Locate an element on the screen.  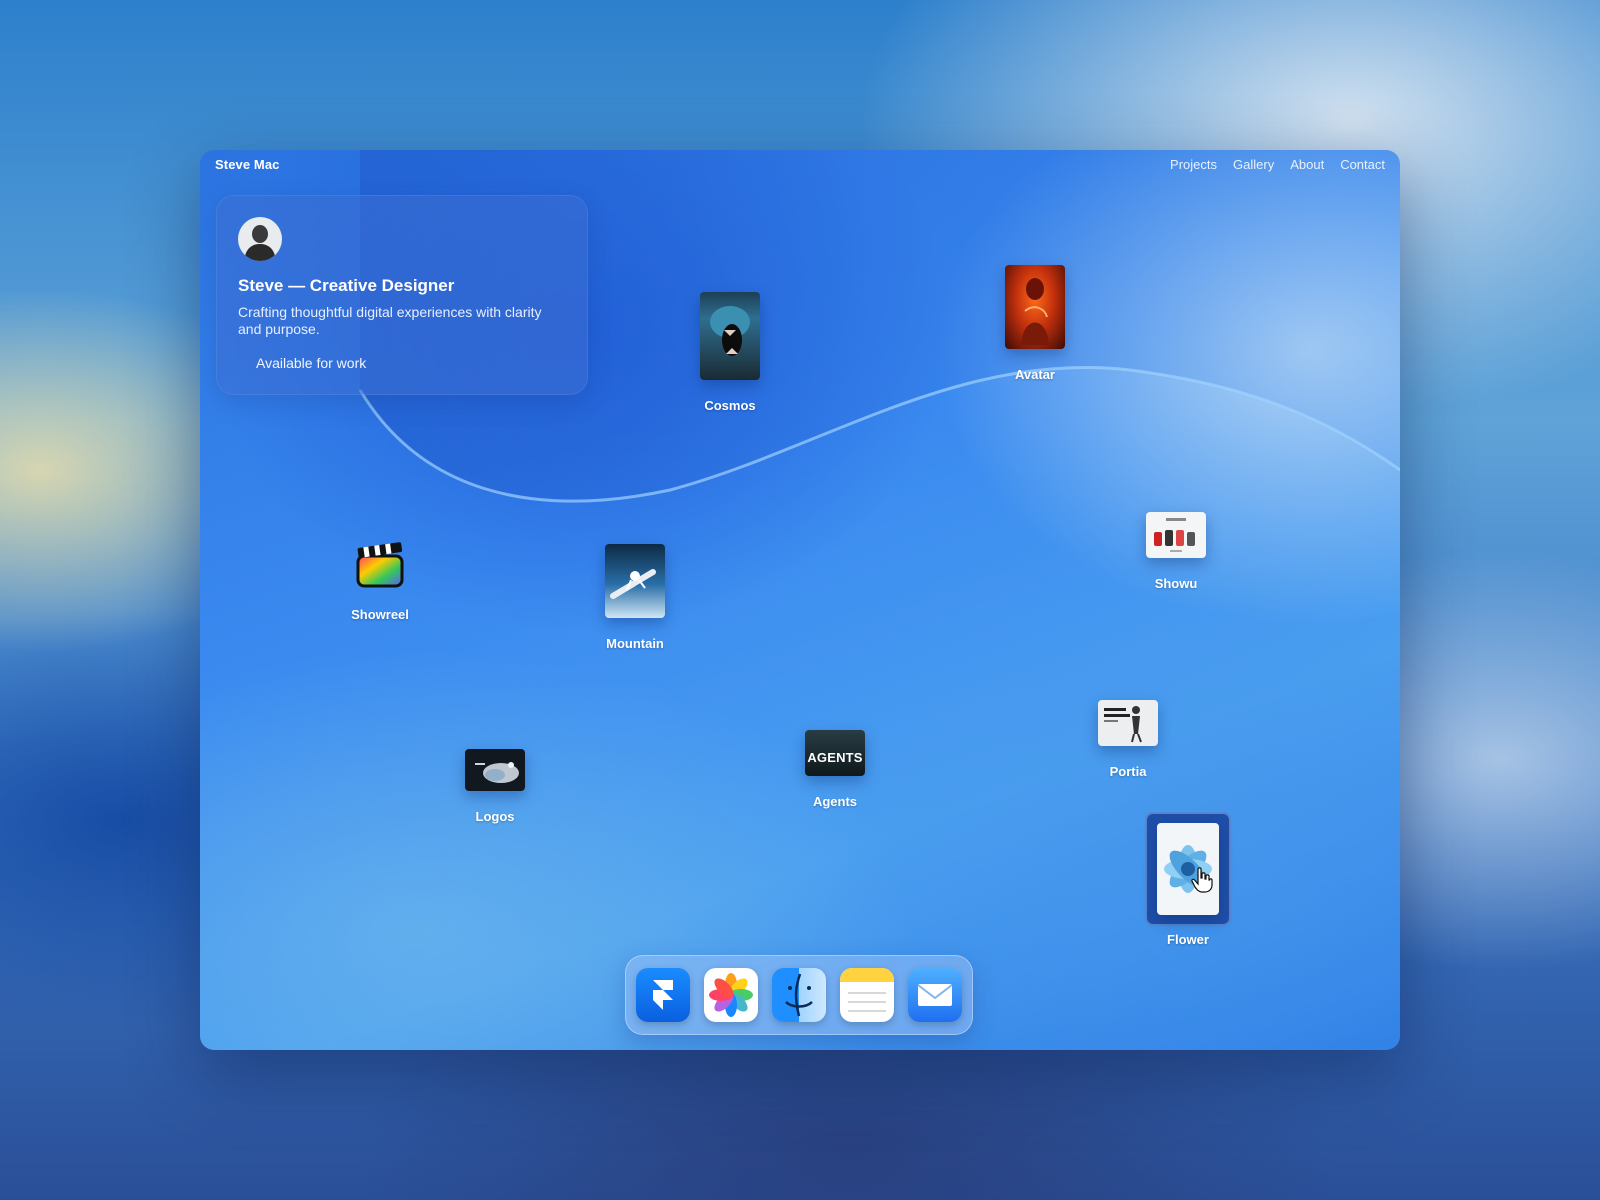
desktop-item-label: Logos is located at coordinates (495, 816).